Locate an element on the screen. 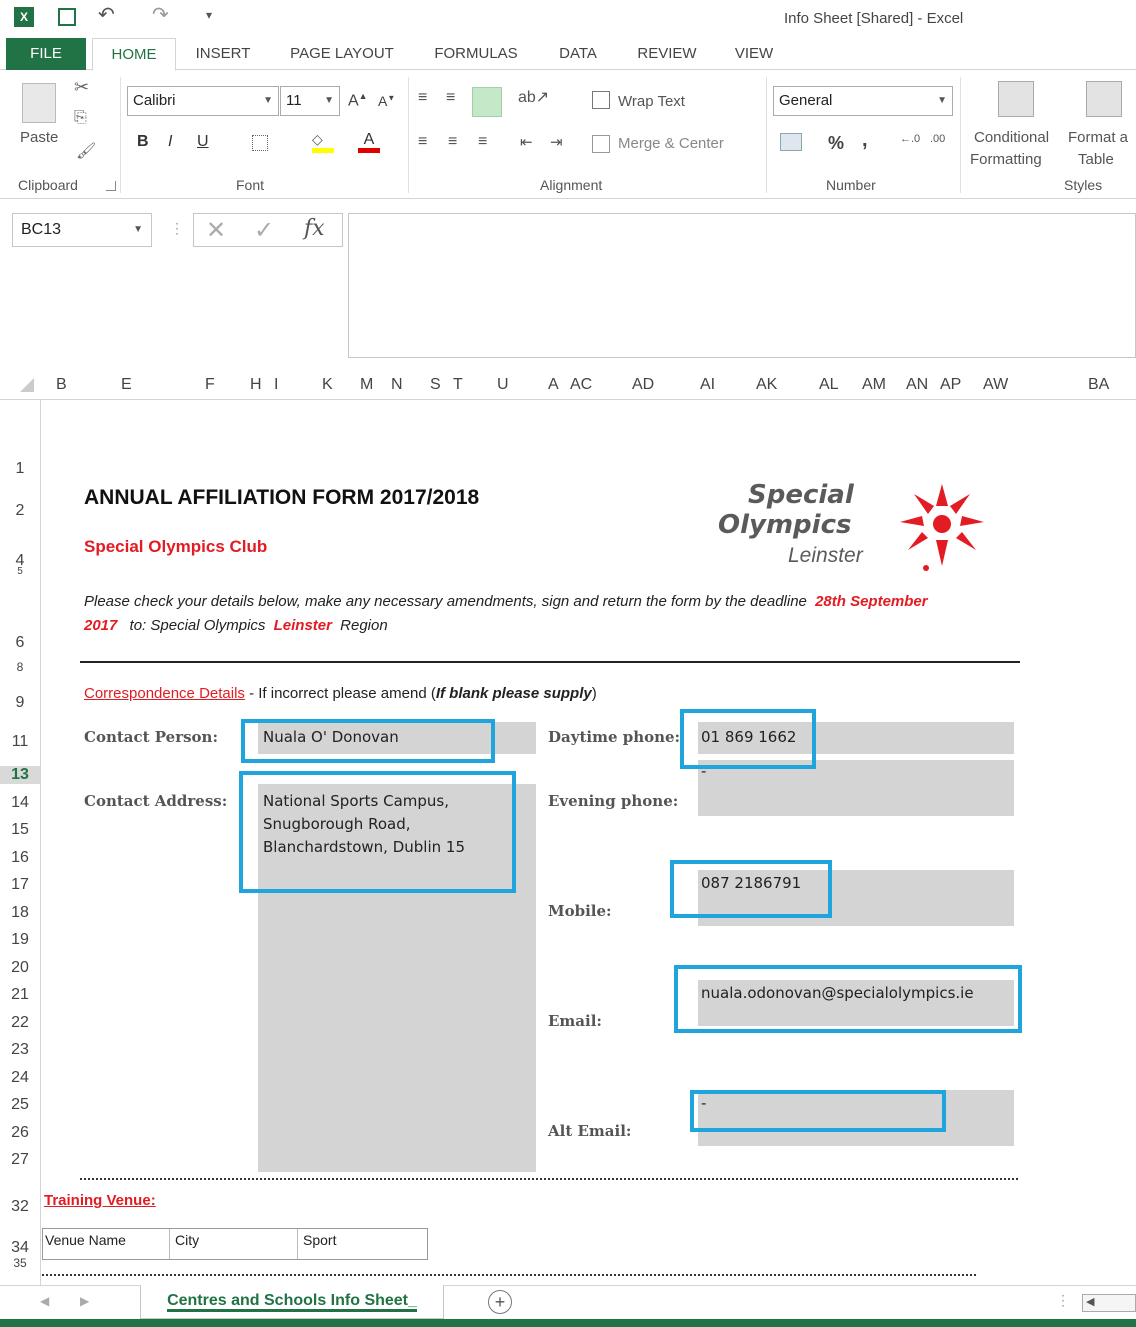 The height and width of the screenshot is (1327, 1136). row-header: 15 is located at coordinates (20, 830).